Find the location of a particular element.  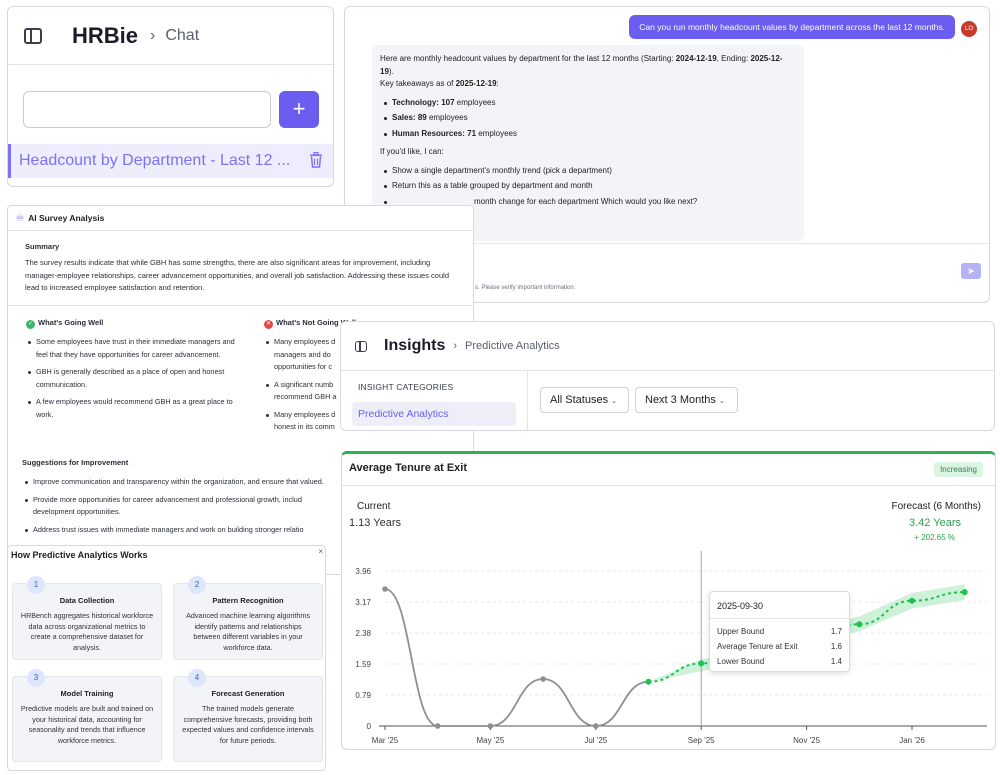

x-tick-label: Nov '25 is located at coordinates (806, 740).